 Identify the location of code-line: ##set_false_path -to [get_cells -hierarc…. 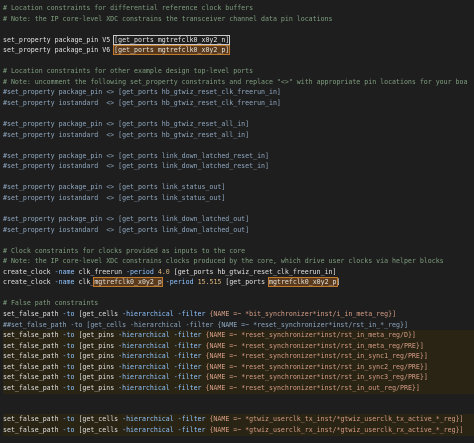
(238, 325).